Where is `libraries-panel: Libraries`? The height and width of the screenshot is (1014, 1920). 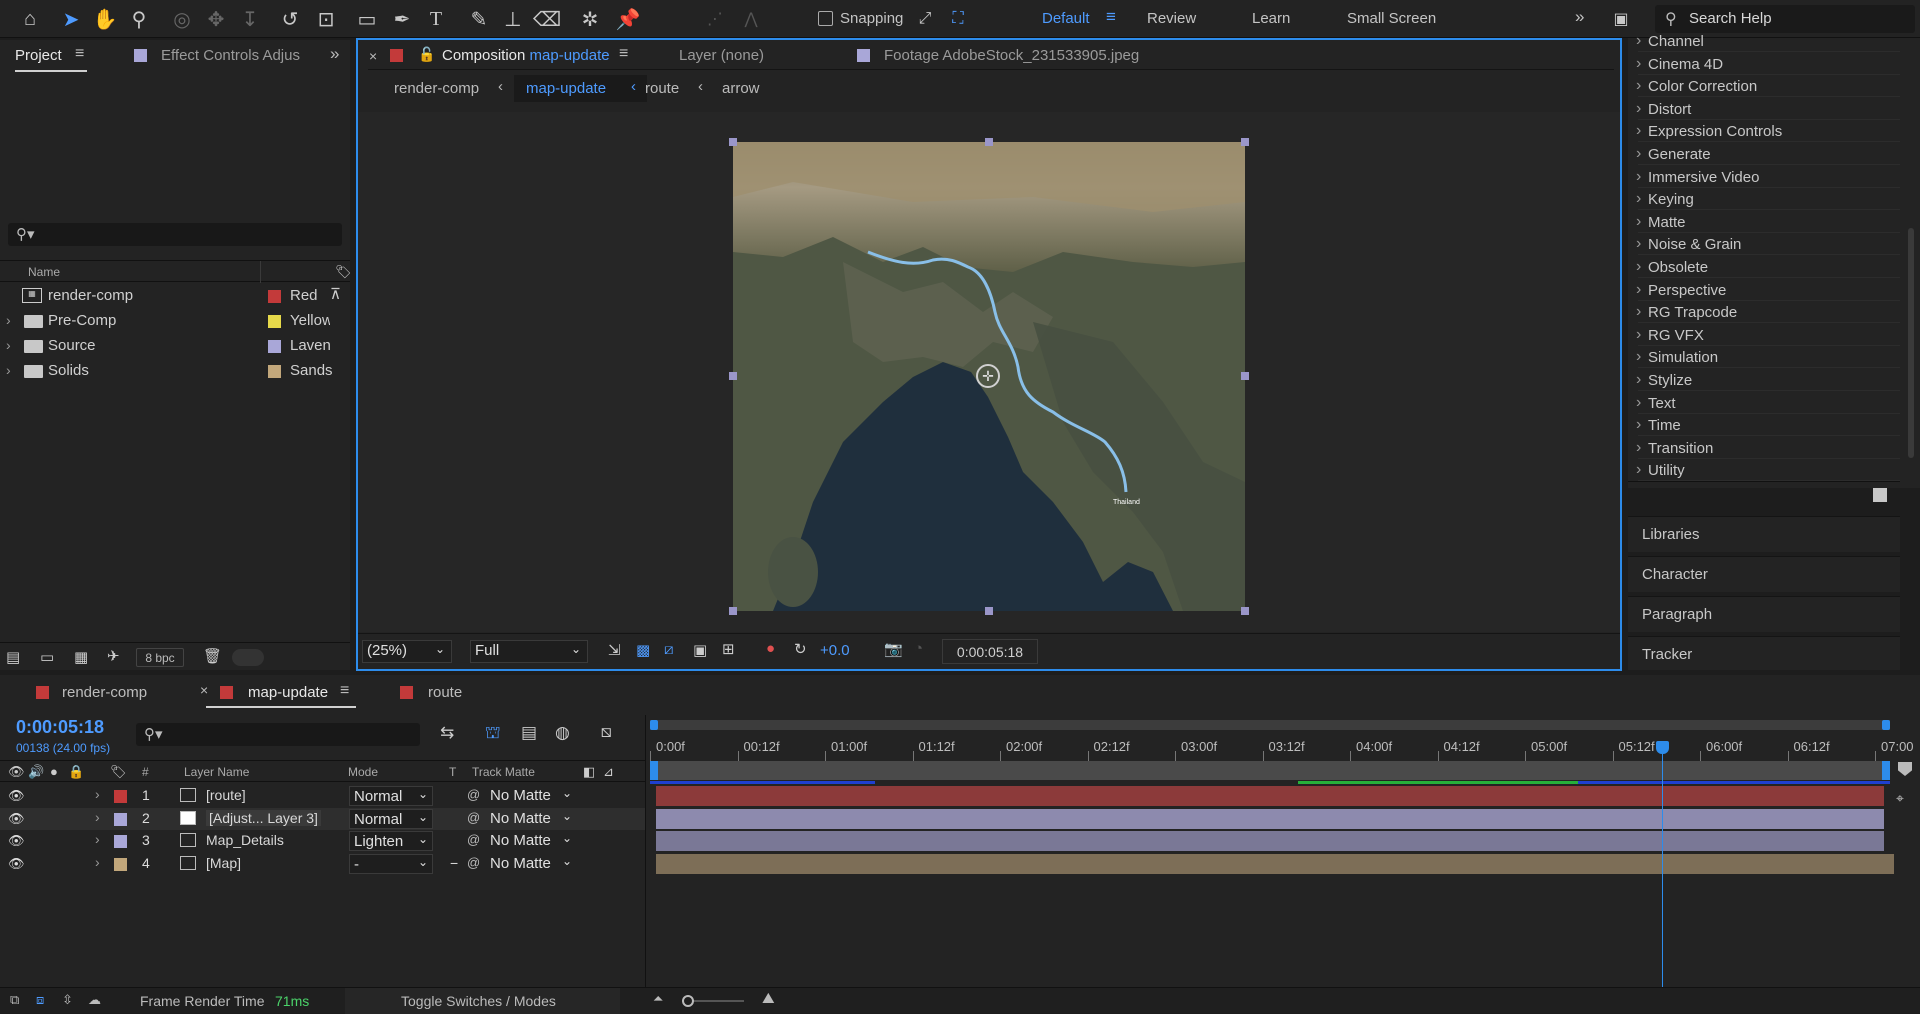 libraries-panel: Libraries is located at coordinates (1764, 534).